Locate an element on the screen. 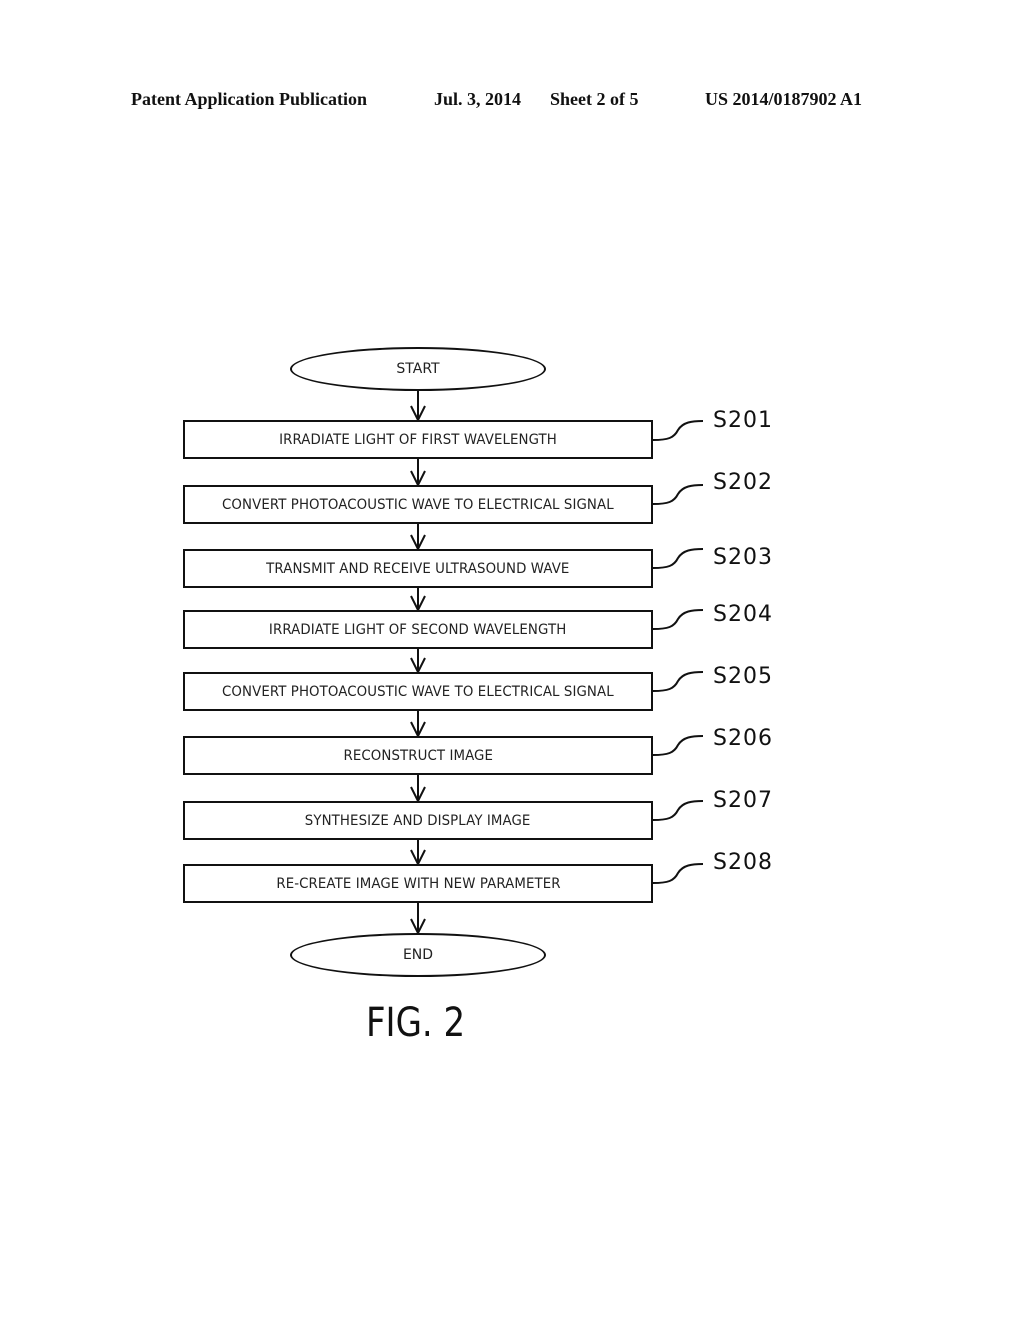 This screenshot has height=1320, width=1024. step-label-s203: S203 is located at coordinates (743, 557).